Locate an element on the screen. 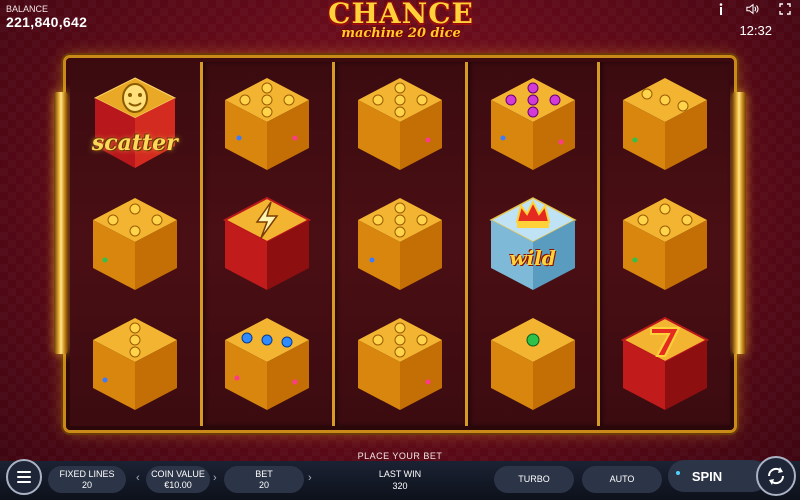 The image size is (800, 500). fullscreen-icon is located at coordinates (785, 9).